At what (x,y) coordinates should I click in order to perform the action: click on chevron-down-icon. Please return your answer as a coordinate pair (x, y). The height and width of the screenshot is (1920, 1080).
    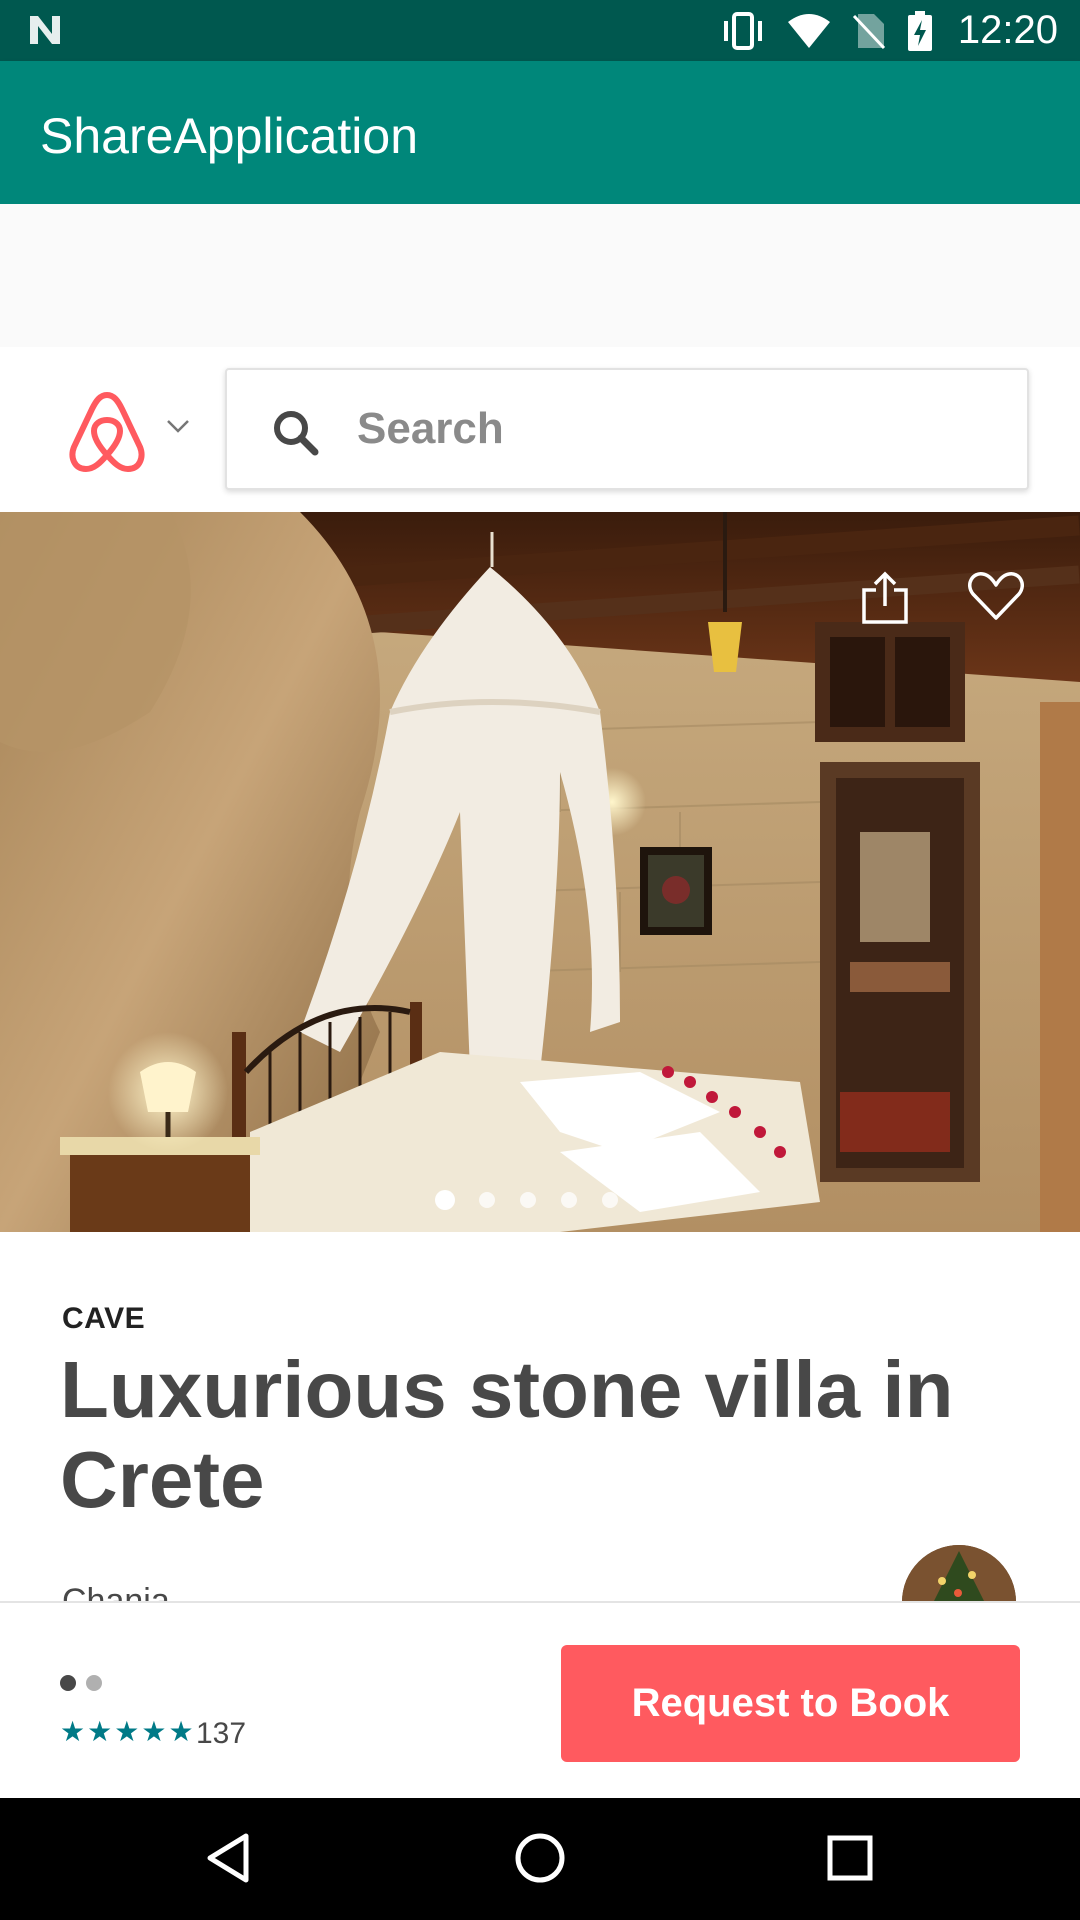
    Looking at the image, I should click on (178, 426).